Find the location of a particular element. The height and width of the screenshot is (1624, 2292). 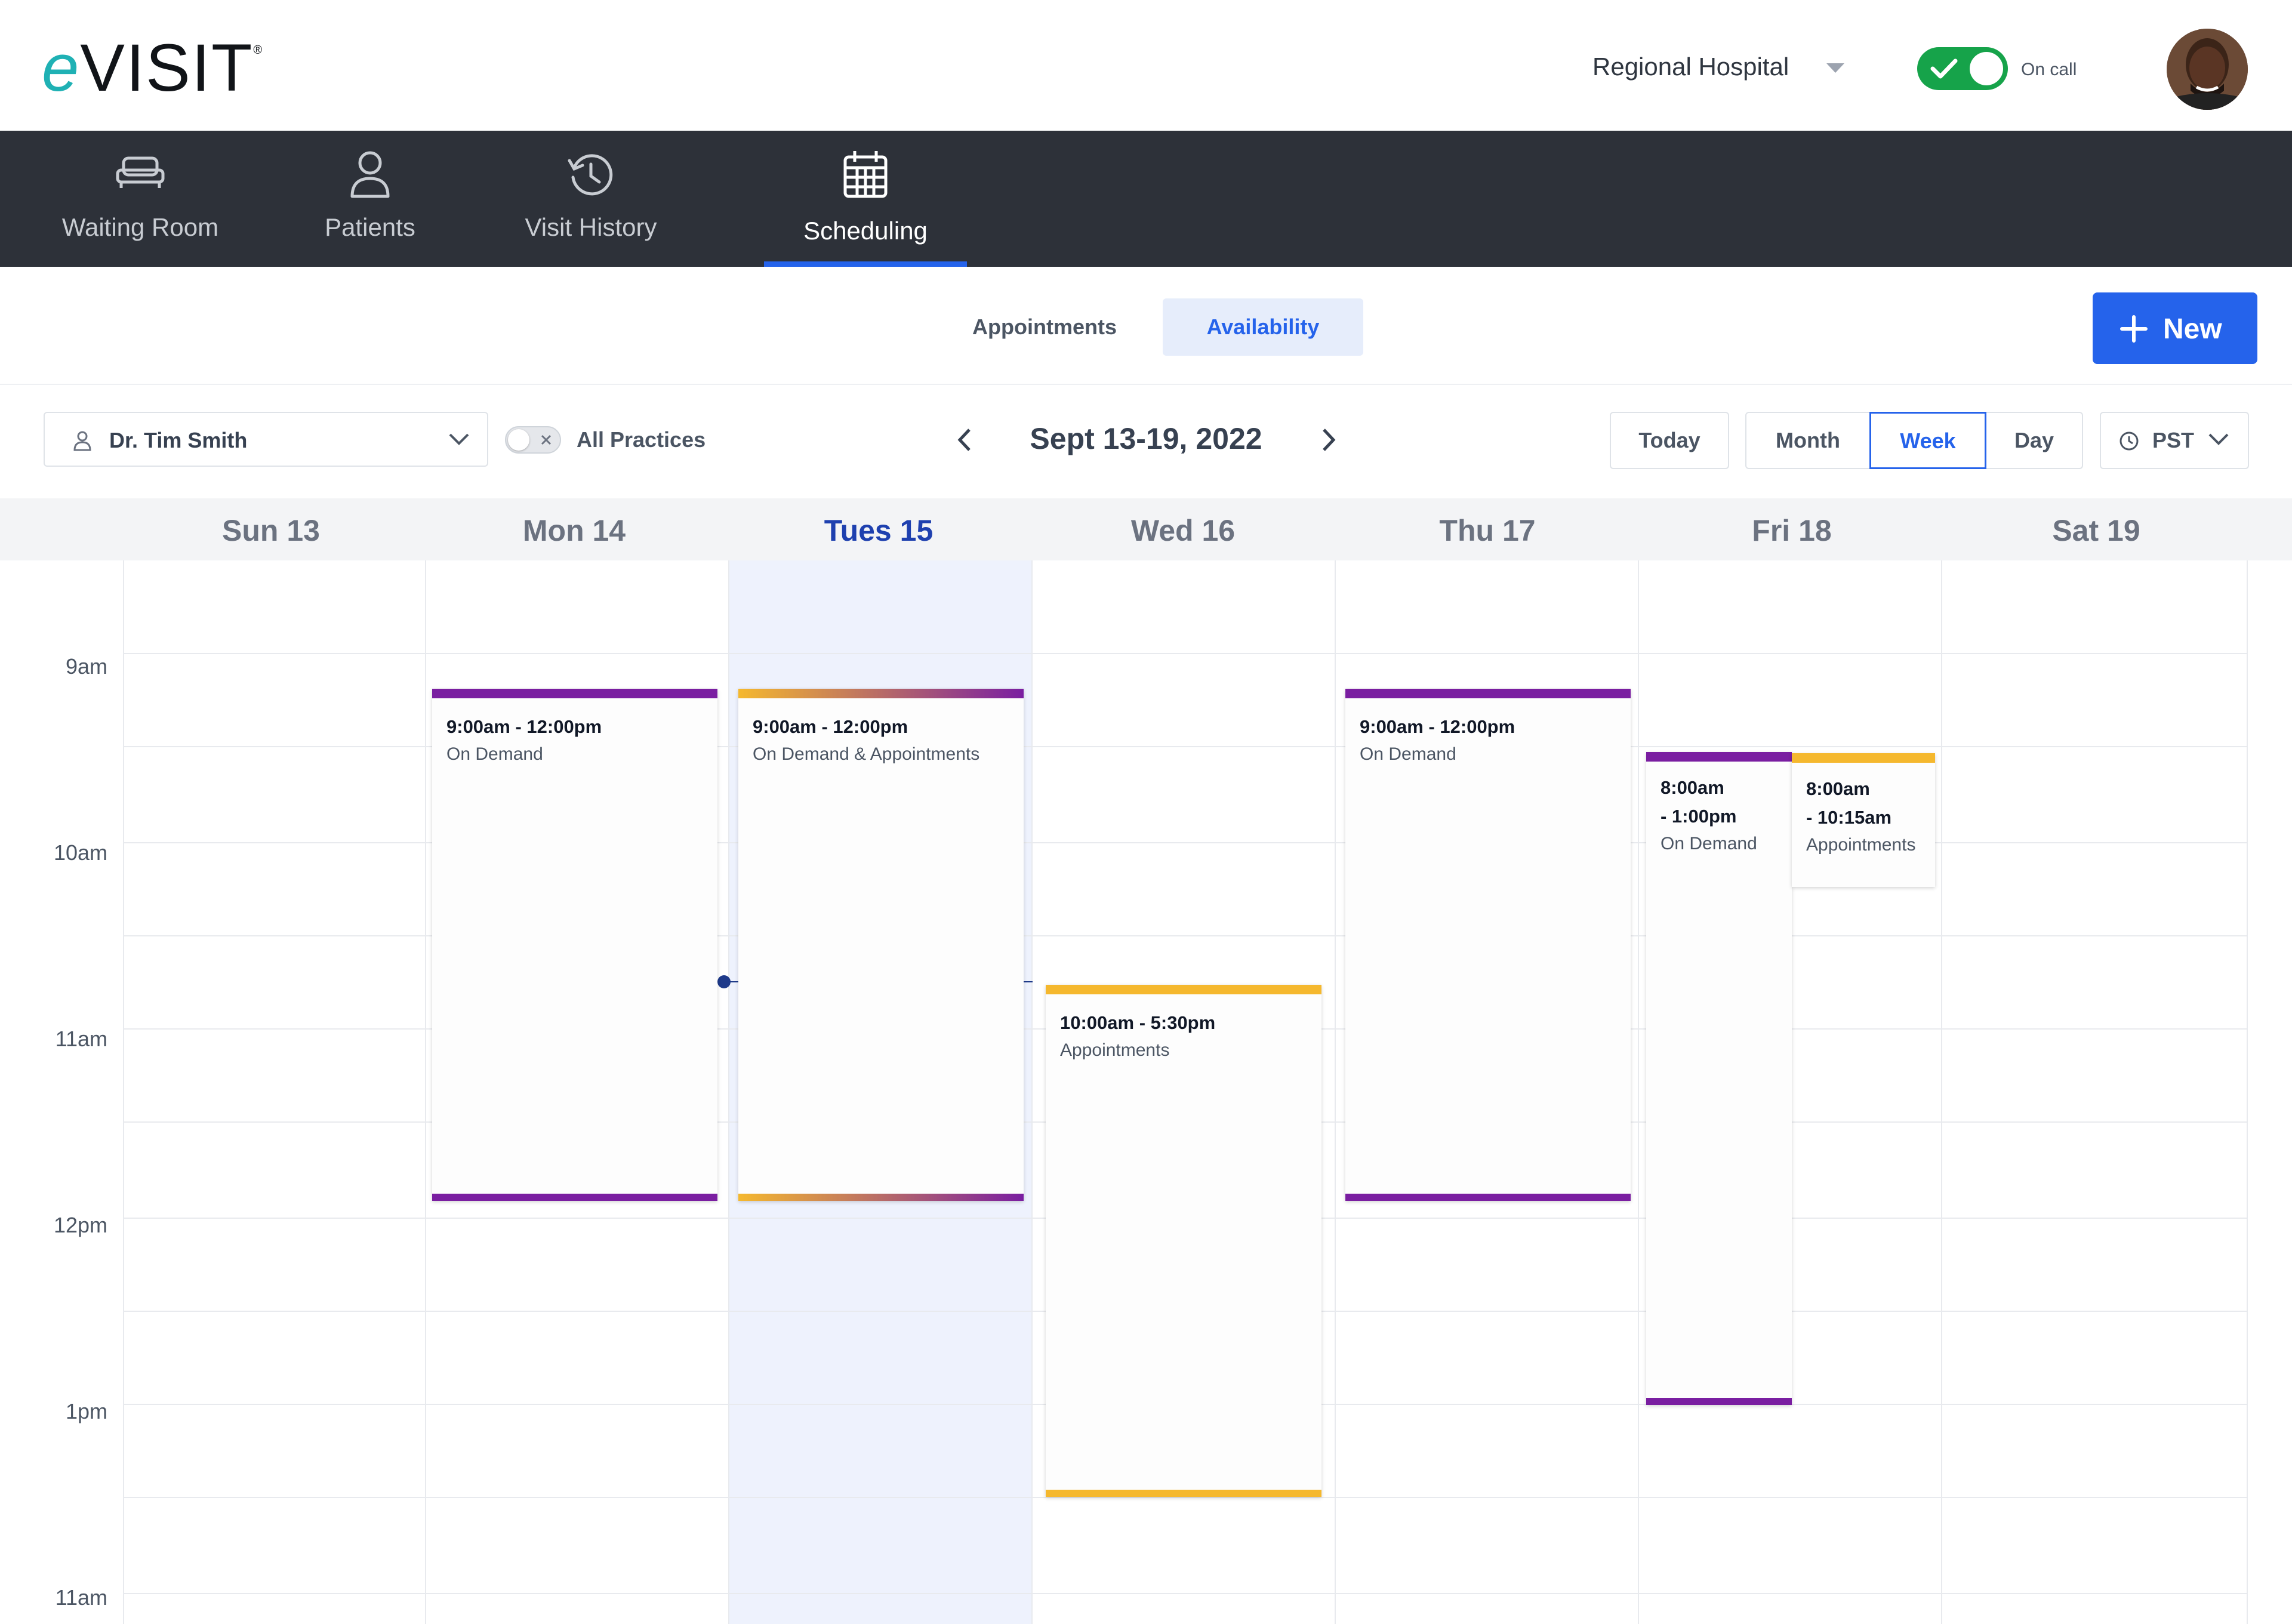

availability-block-thu: 9:00am - 12:00pm On Demand is located at coordinates (1488, 945).